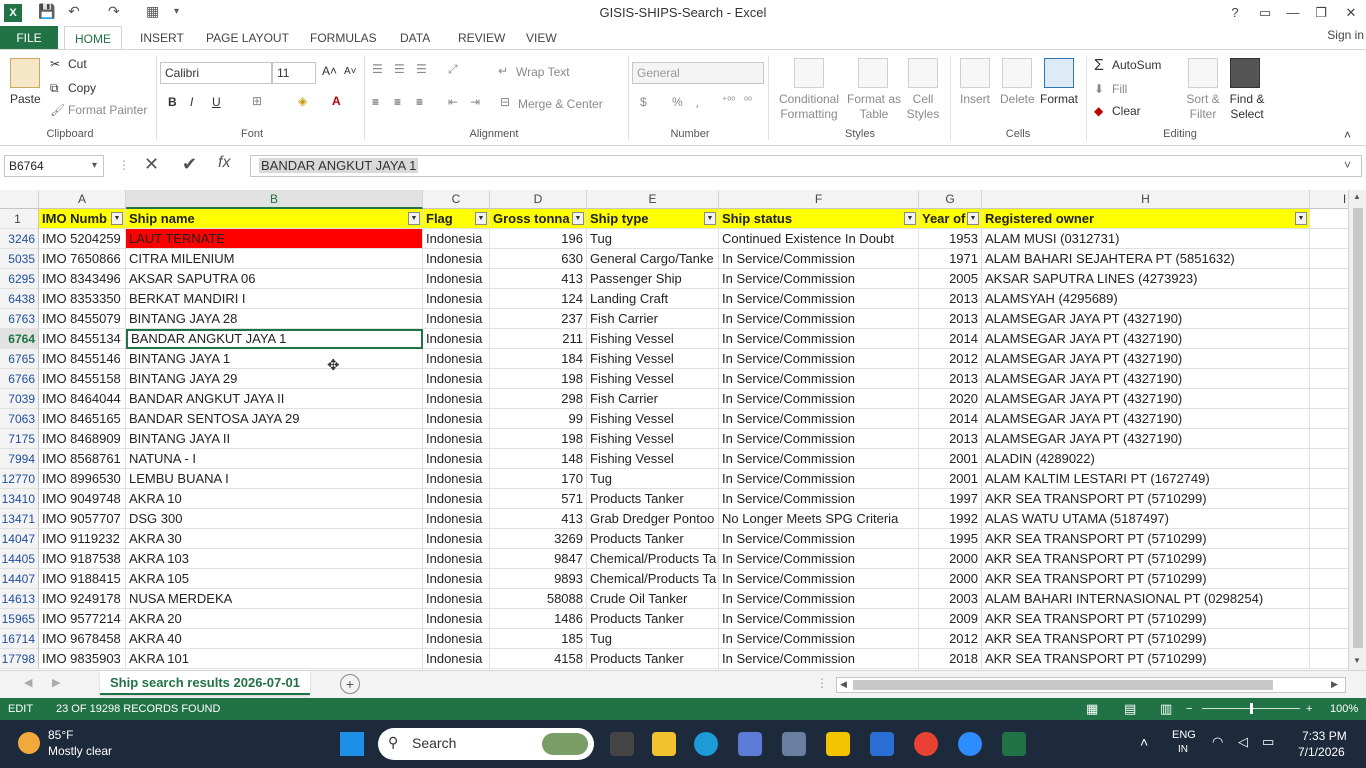 This screenshot has width=1366, height=768. I want to click on cell-name: AKRA 105, so click(274, 579).